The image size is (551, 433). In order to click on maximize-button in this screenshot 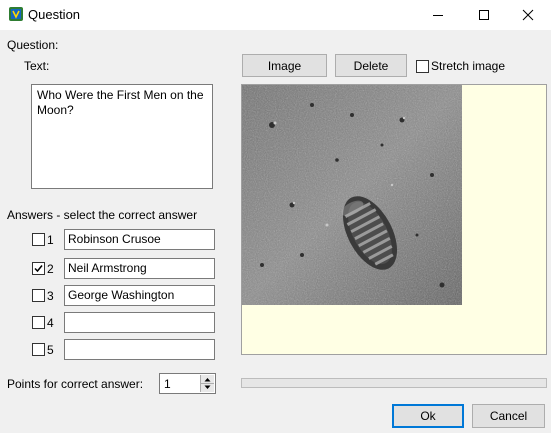, I will do `click(484, 15)`.